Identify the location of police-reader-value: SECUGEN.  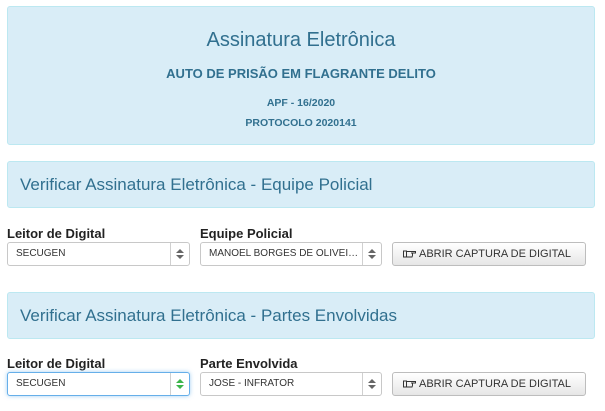
(41, 253).